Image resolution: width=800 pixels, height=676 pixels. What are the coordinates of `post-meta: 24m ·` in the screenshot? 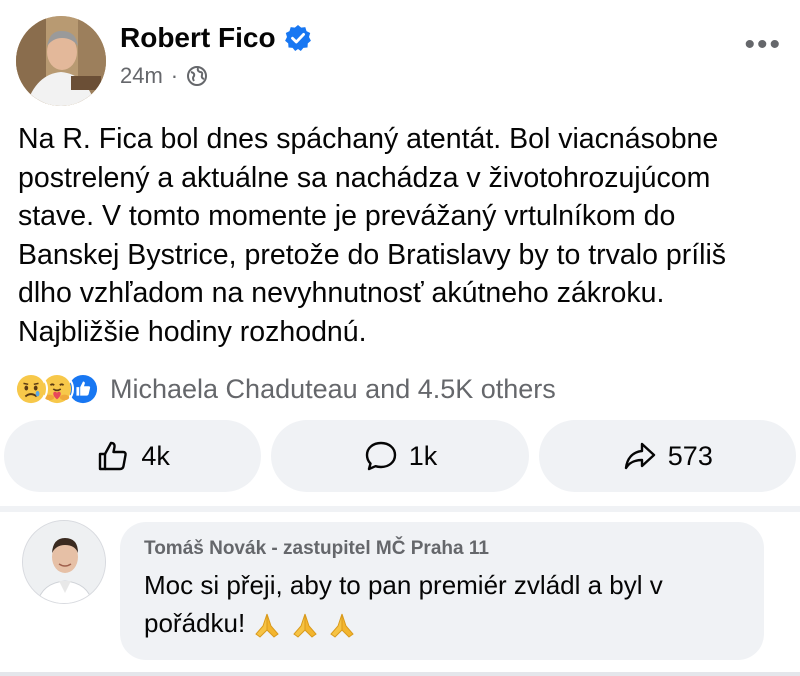 It's located at (164, 76).